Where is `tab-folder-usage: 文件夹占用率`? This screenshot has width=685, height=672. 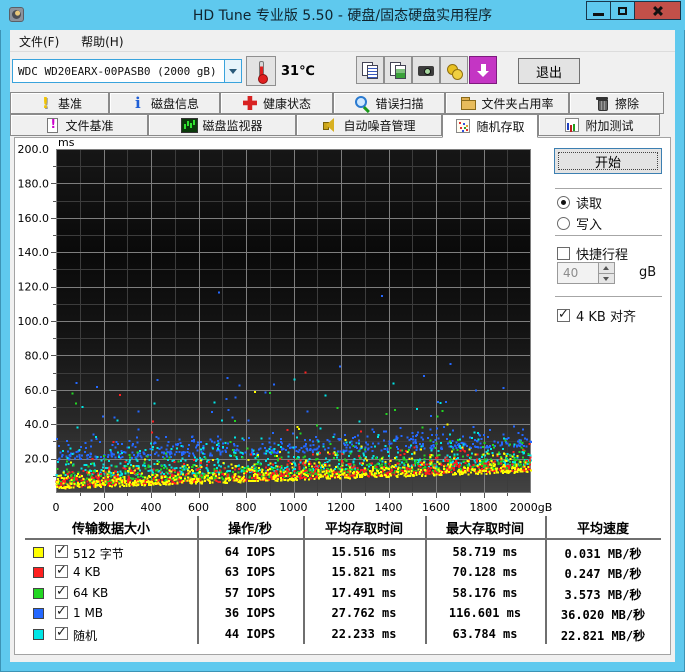 tab-folder-usage: 文件夹占用率 is located at coordinates (507, 103).